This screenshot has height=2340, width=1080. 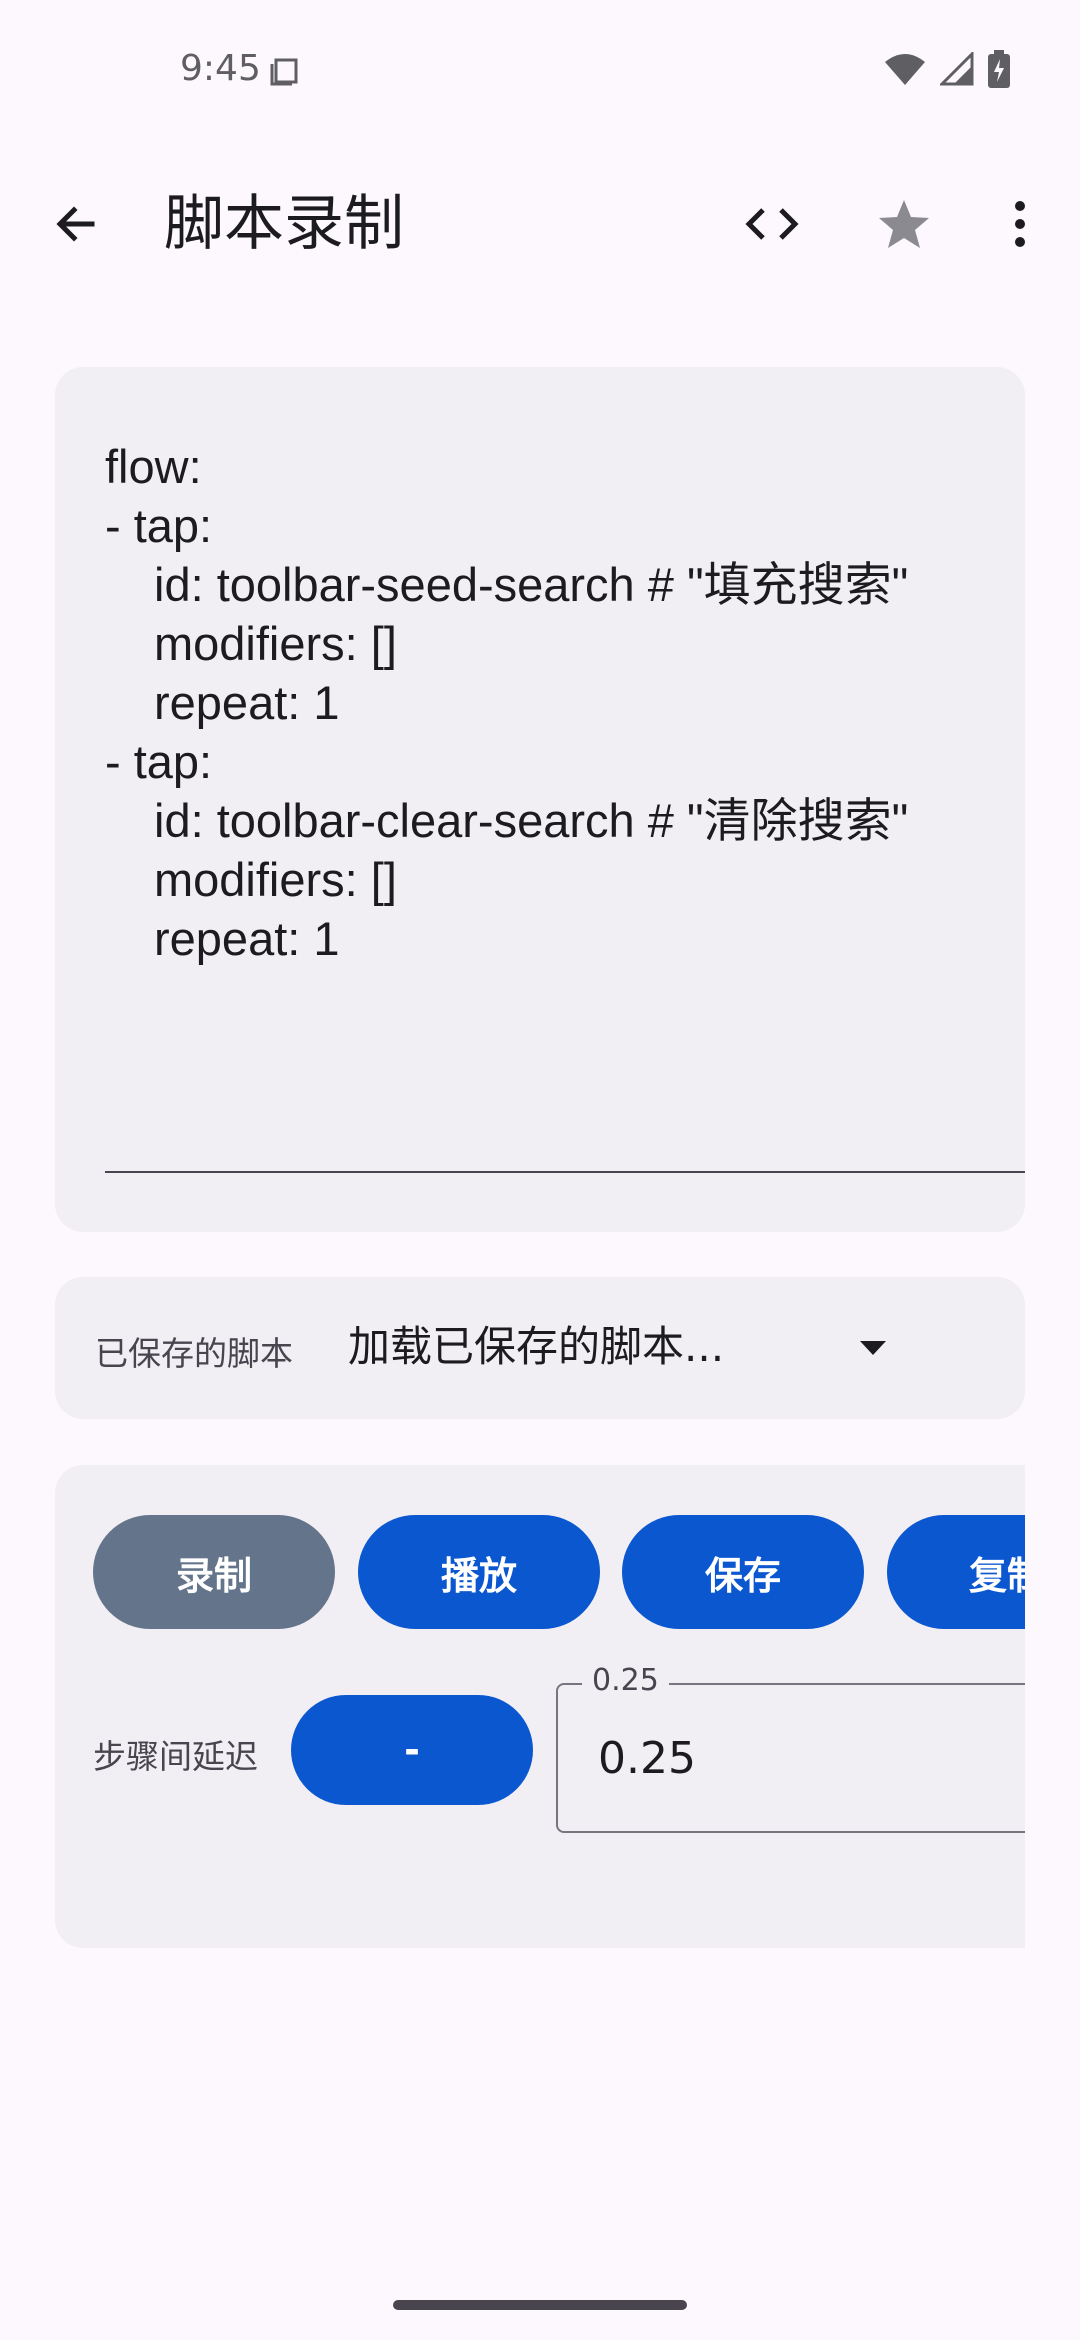 I want to click on play-button: 播放, so click(x=479, y=1572).